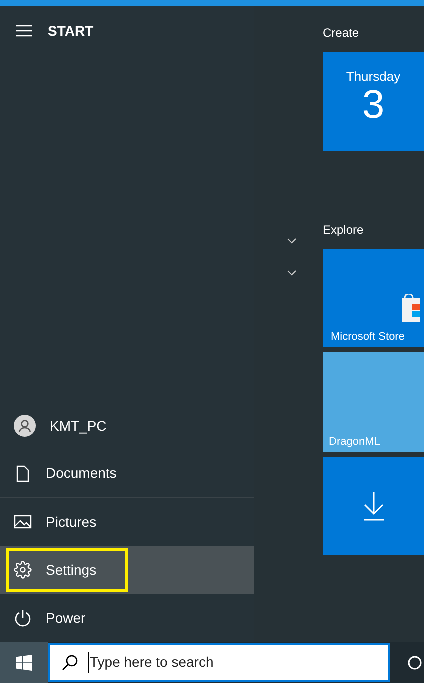  Describe the element at coordinates (411, 308) in the screenshot. I see `shopping-bag-icon` at that location.